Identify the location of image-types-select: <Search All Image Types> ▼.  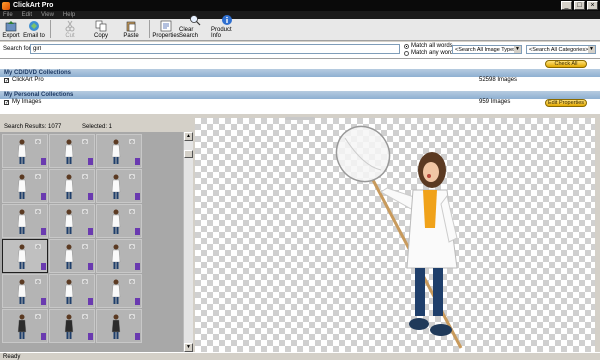
(487, 49).